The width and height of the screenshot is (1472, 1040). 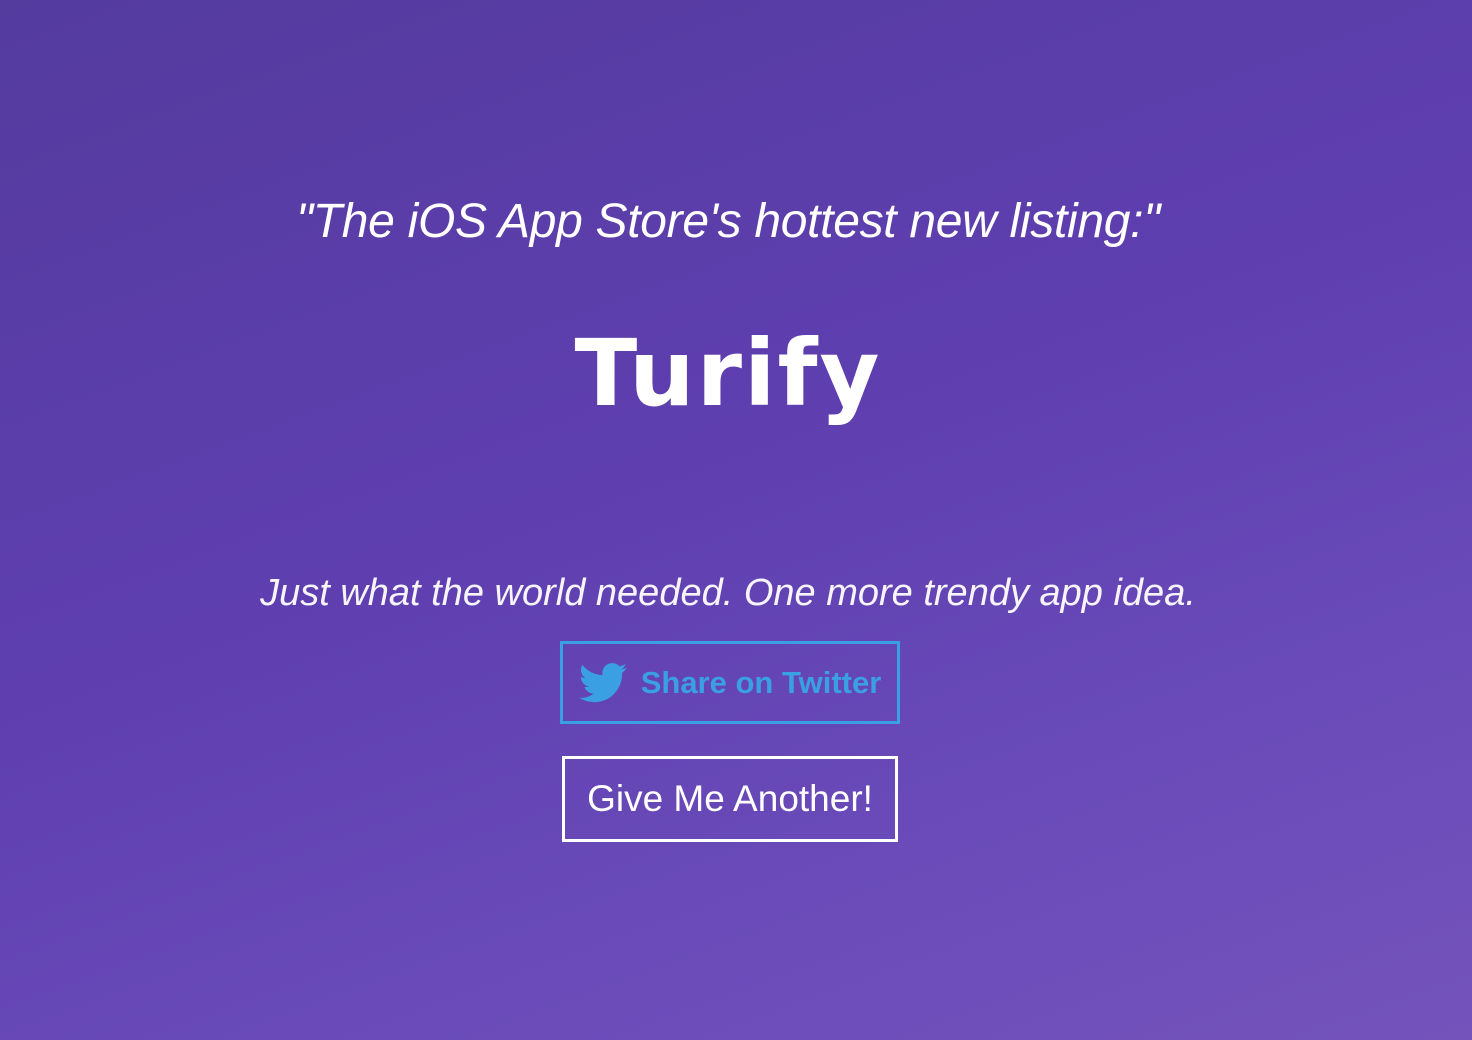 I want to click on twitter-bird-icon, so click(x=602, y=682).